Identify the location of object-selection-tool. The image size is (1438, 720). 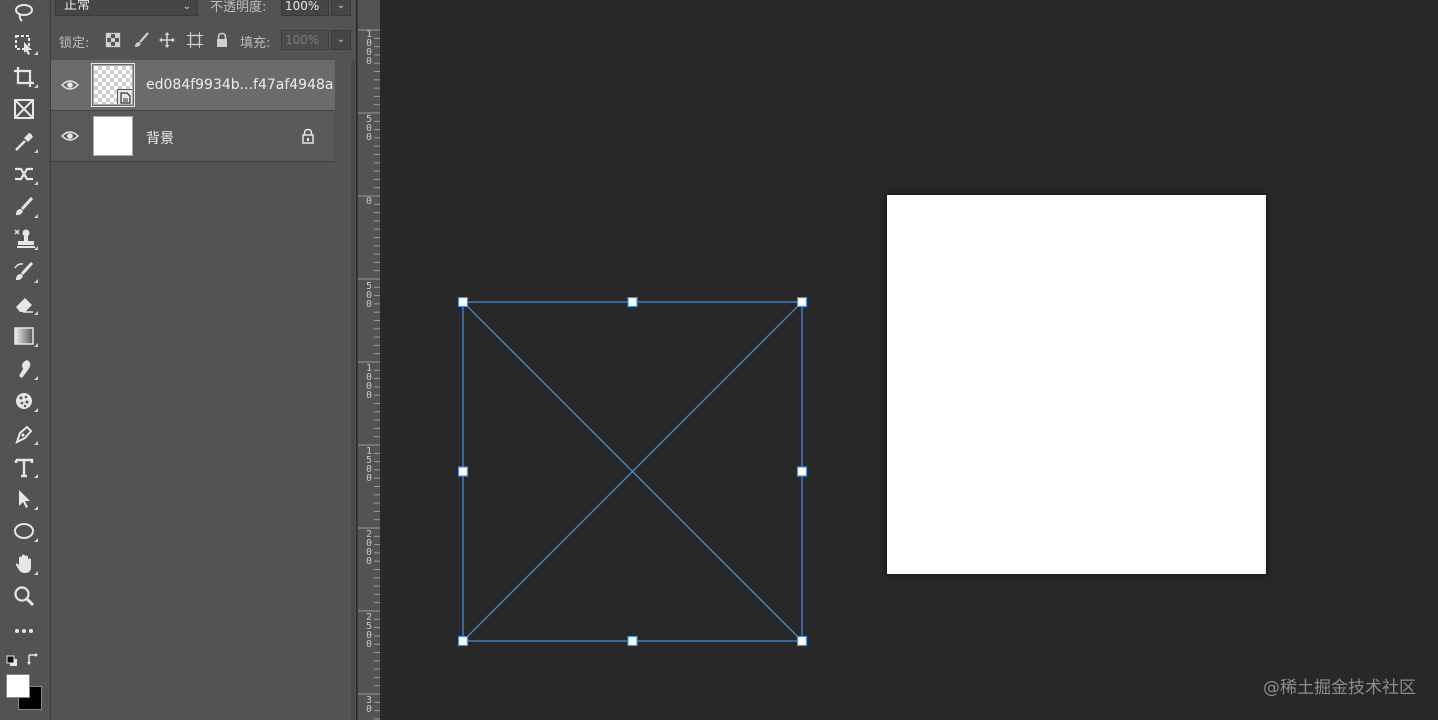
(24, 44).